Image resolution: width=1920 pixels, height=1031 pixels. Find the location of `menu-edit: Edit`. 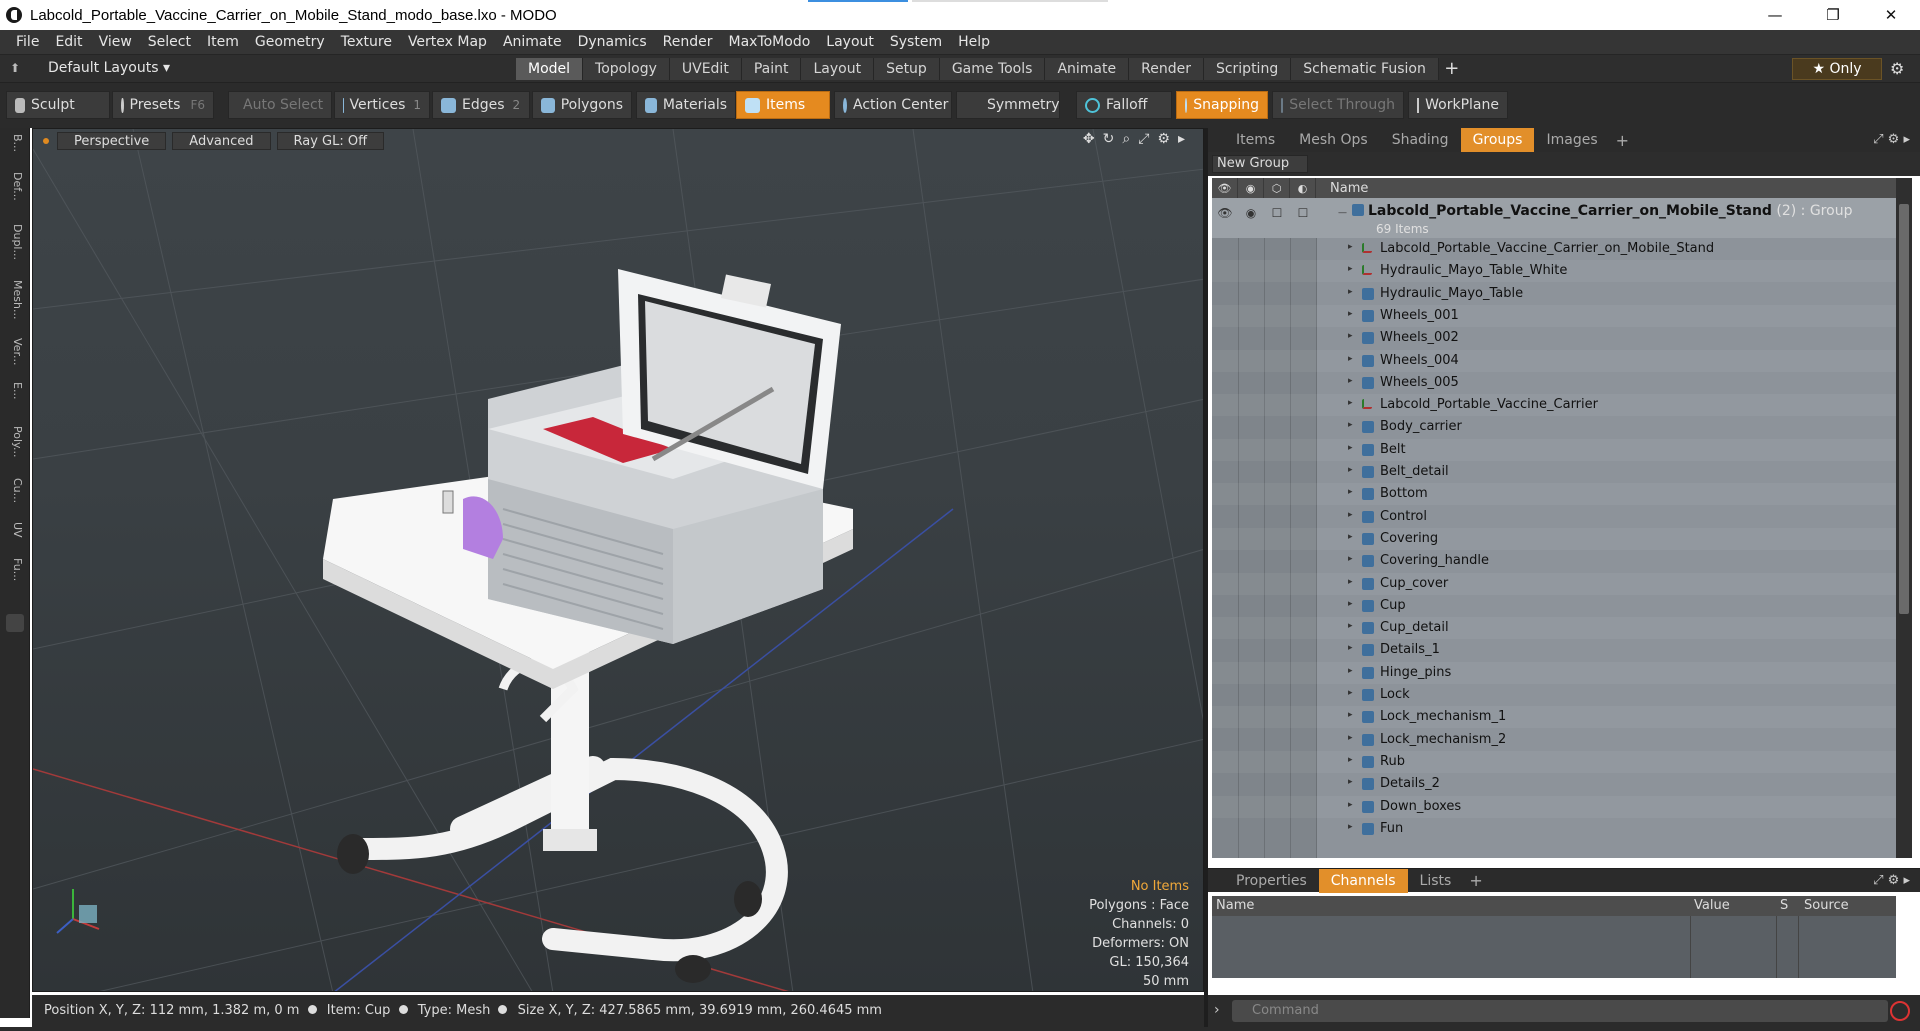

menu-edit: Edit is located at coordinates (68, 42).